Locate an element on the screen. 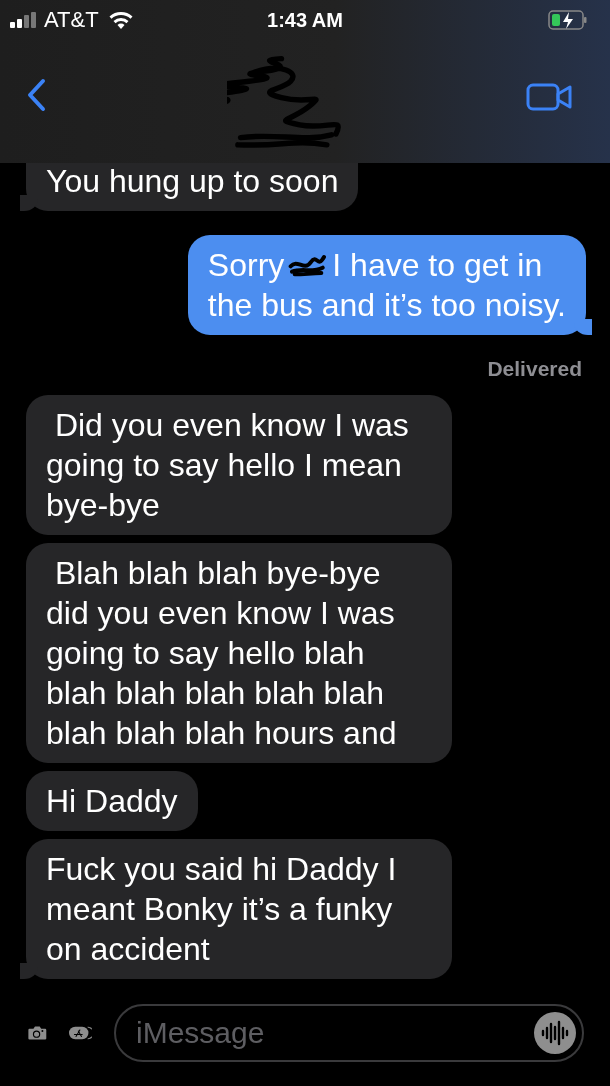 The width and height of the screenshot is (610, 1086). clock-time: 1:43 AM is located at coordinates (305, 20).